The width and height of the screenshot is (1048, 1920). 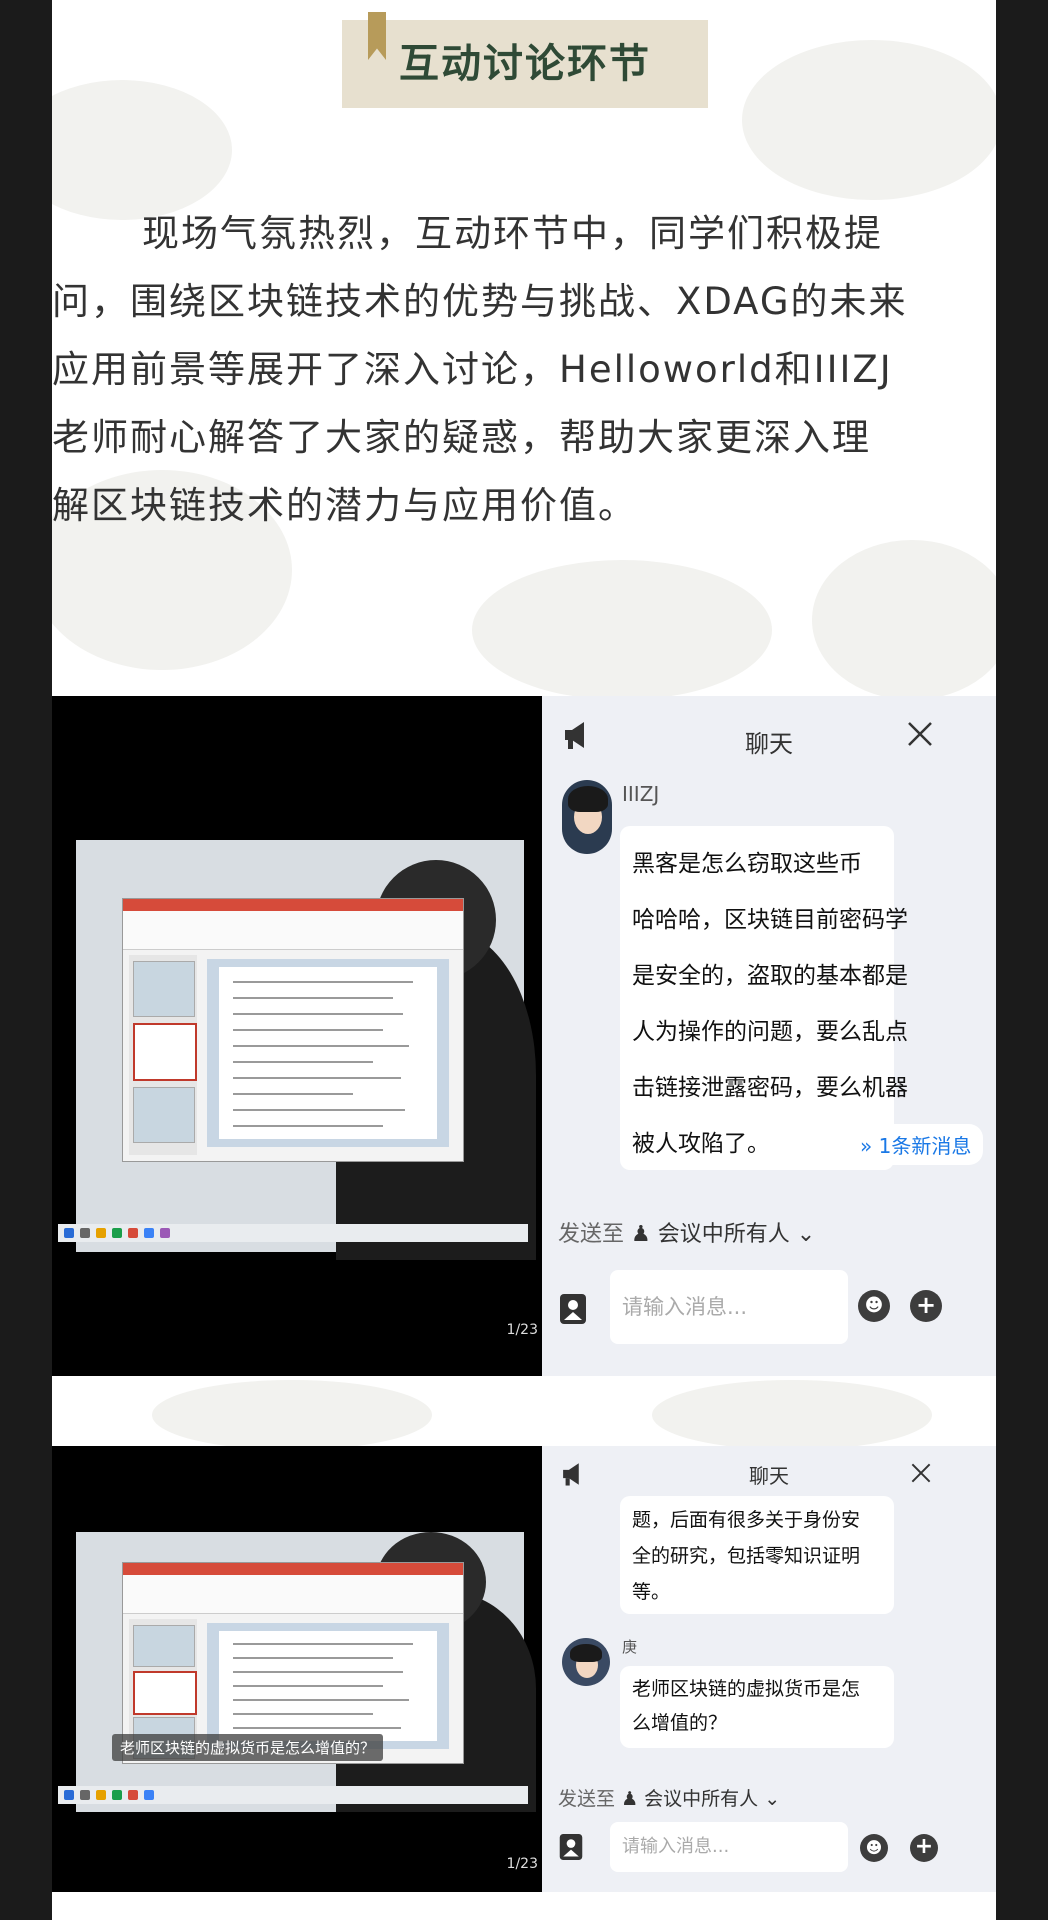 What do you see at coordinates (746, 1689) in the screenshot?
I see `message-line: 老师区块链的虚拟货币是怎` at bounding box center [746, 1689].